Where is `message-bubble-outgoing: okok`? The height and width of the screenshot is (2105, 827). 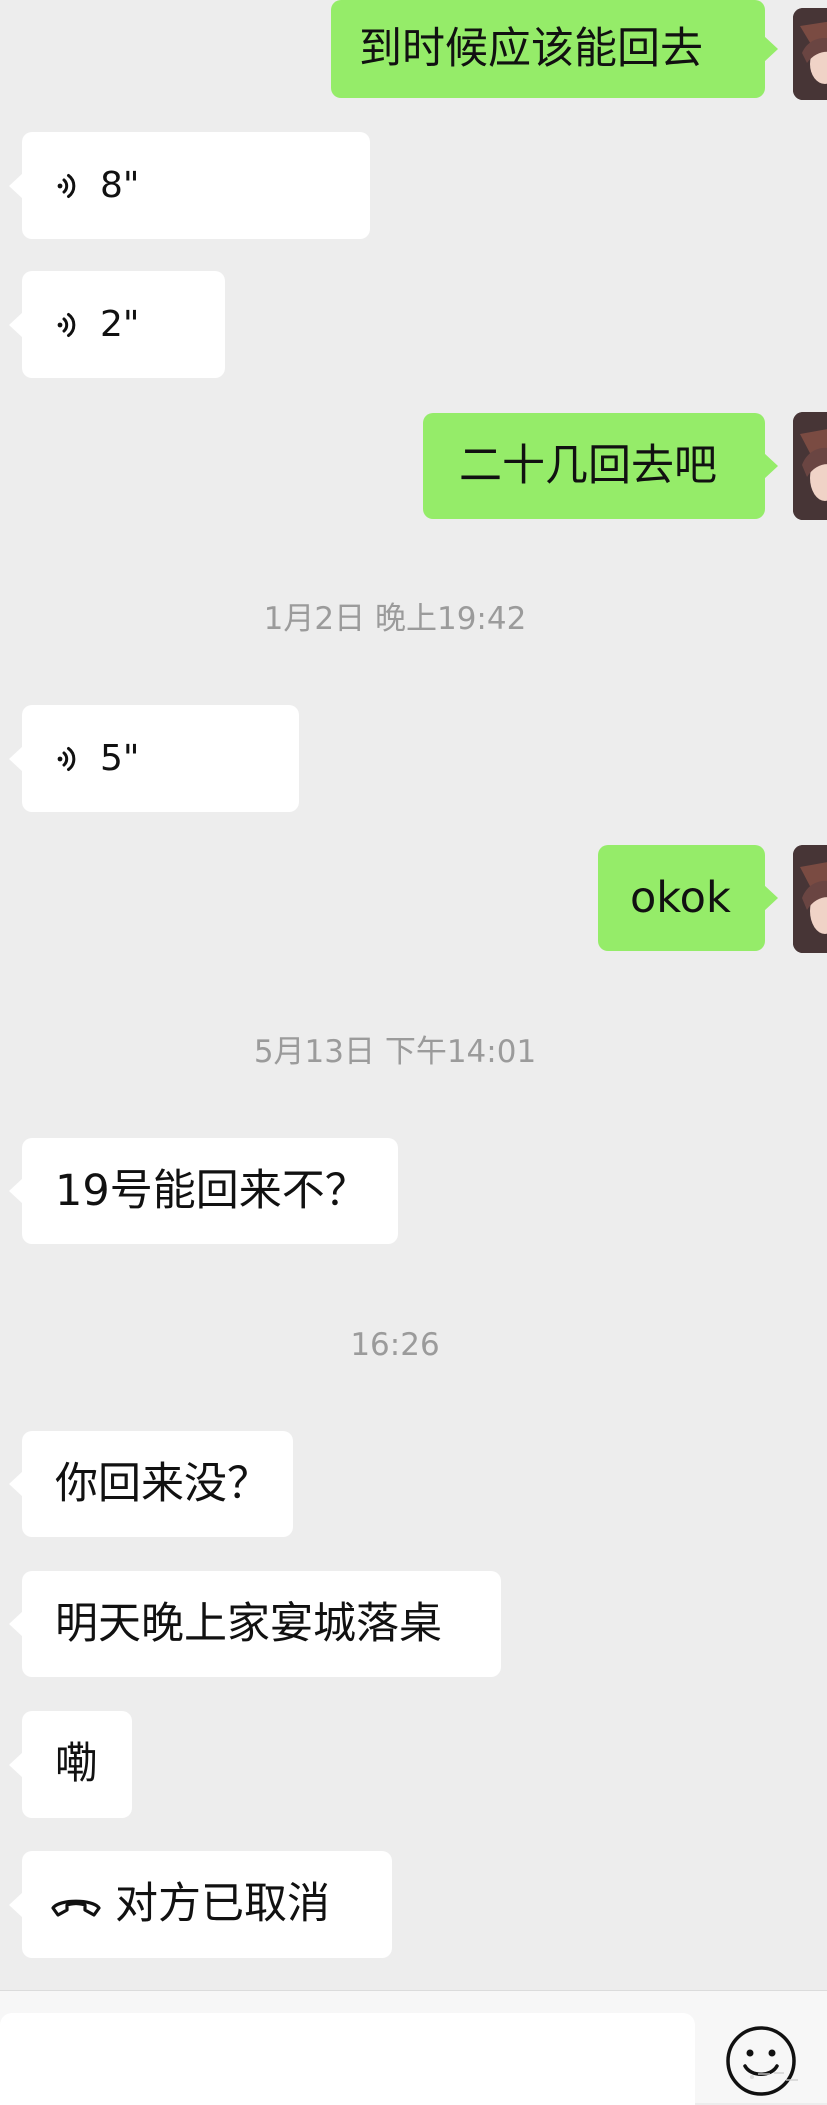 message-bubble-outgoing: okok is located at coordinates (688, 898).